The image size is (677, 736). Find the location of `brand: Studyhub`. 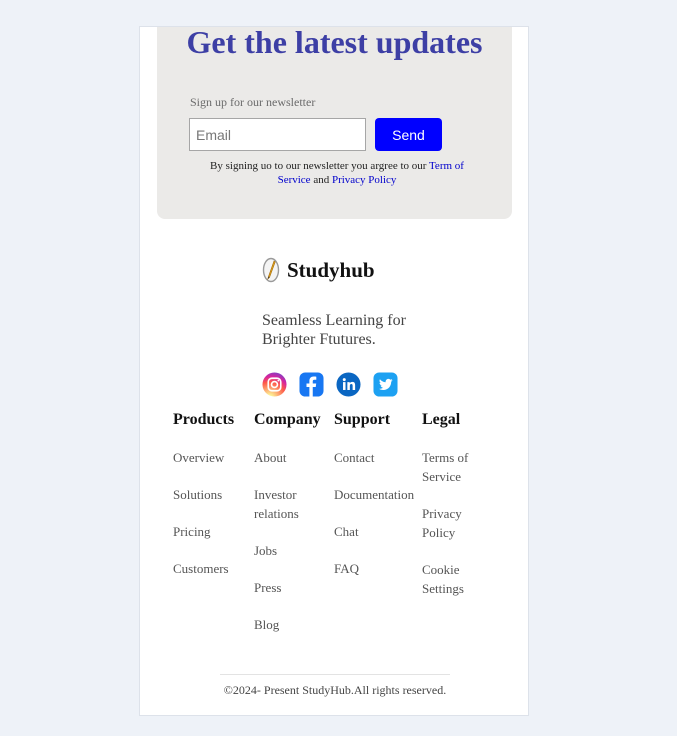

brand: Studyhub is located at coordinates (318, 270).